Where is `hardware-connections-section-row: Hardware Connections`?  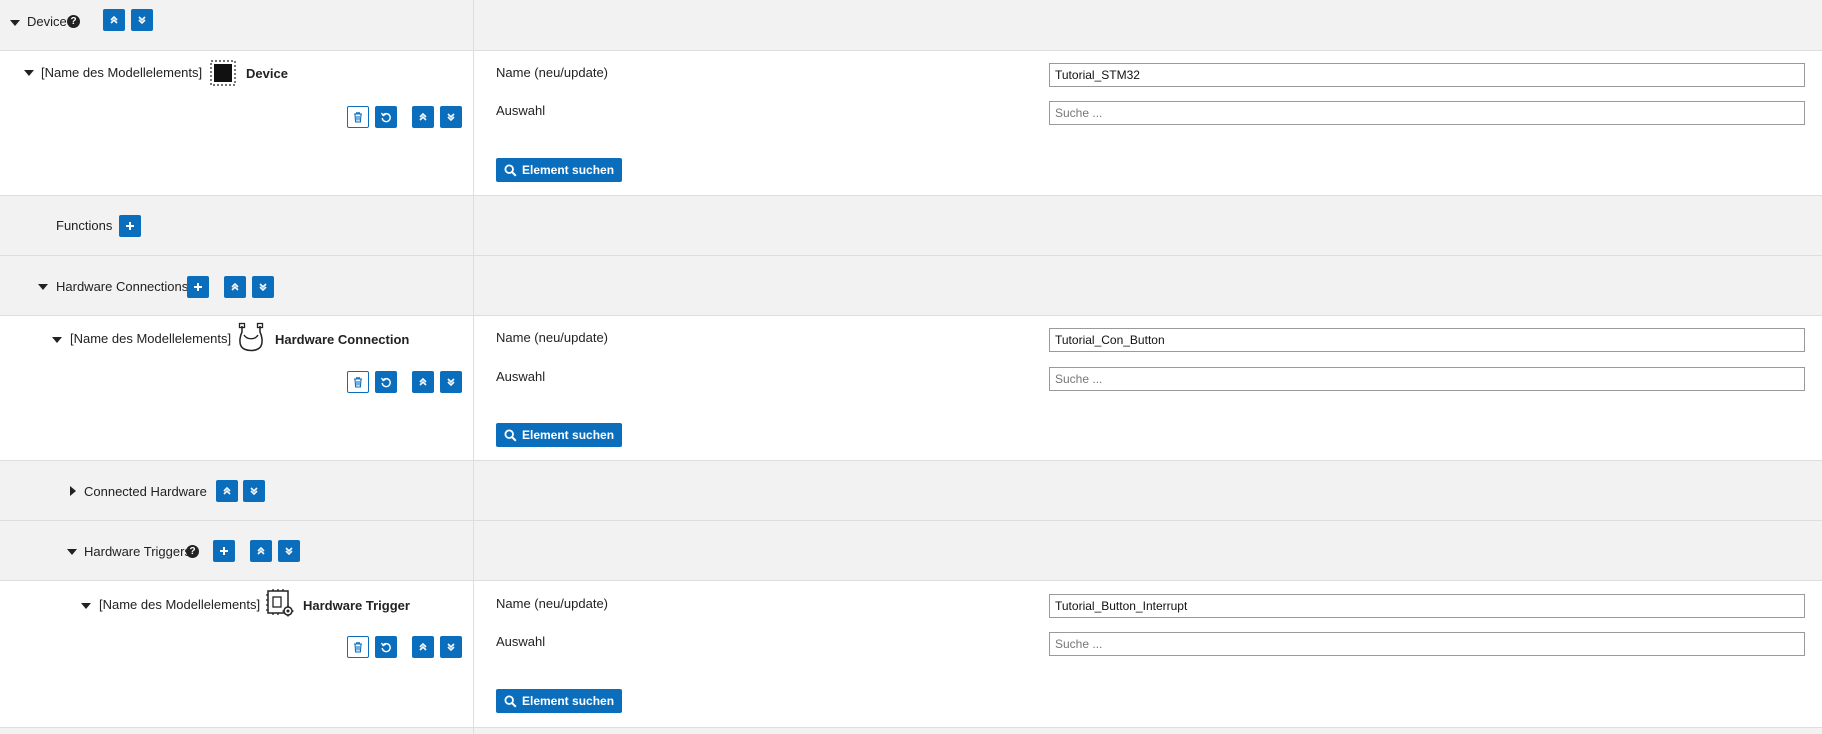
hardware-connections-section-row: Hardware Connections is located at coordinates (911, 286).